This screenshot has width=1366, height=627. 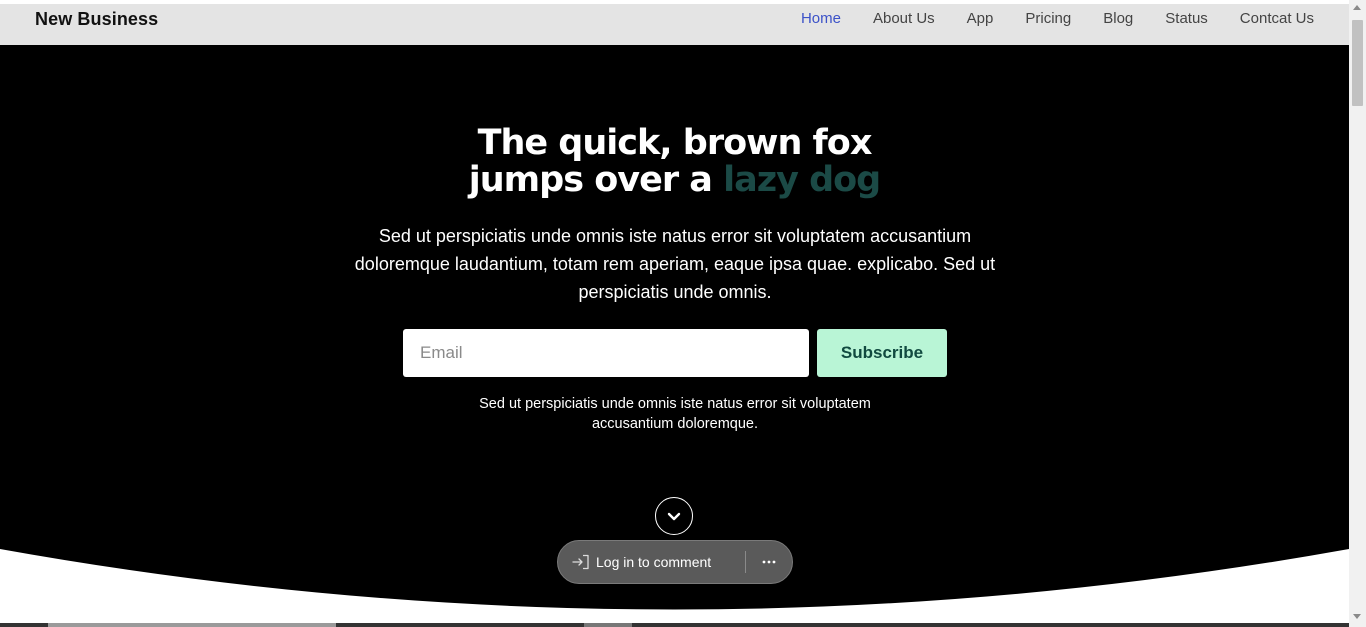 I want to click on scroll-down-arrow-icon, so click(x=1357, y=616).